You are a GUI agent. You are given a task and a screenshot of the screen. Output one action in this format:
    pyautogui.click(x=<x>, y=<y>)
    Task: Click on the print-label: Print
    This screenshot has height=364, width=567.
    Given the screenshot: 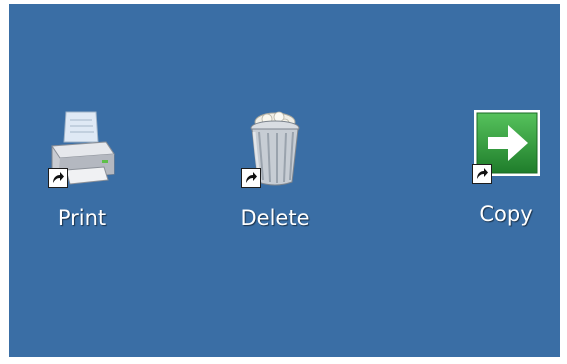 What is the action you would take?
    pyautogui.click(x=82, y=218)
    